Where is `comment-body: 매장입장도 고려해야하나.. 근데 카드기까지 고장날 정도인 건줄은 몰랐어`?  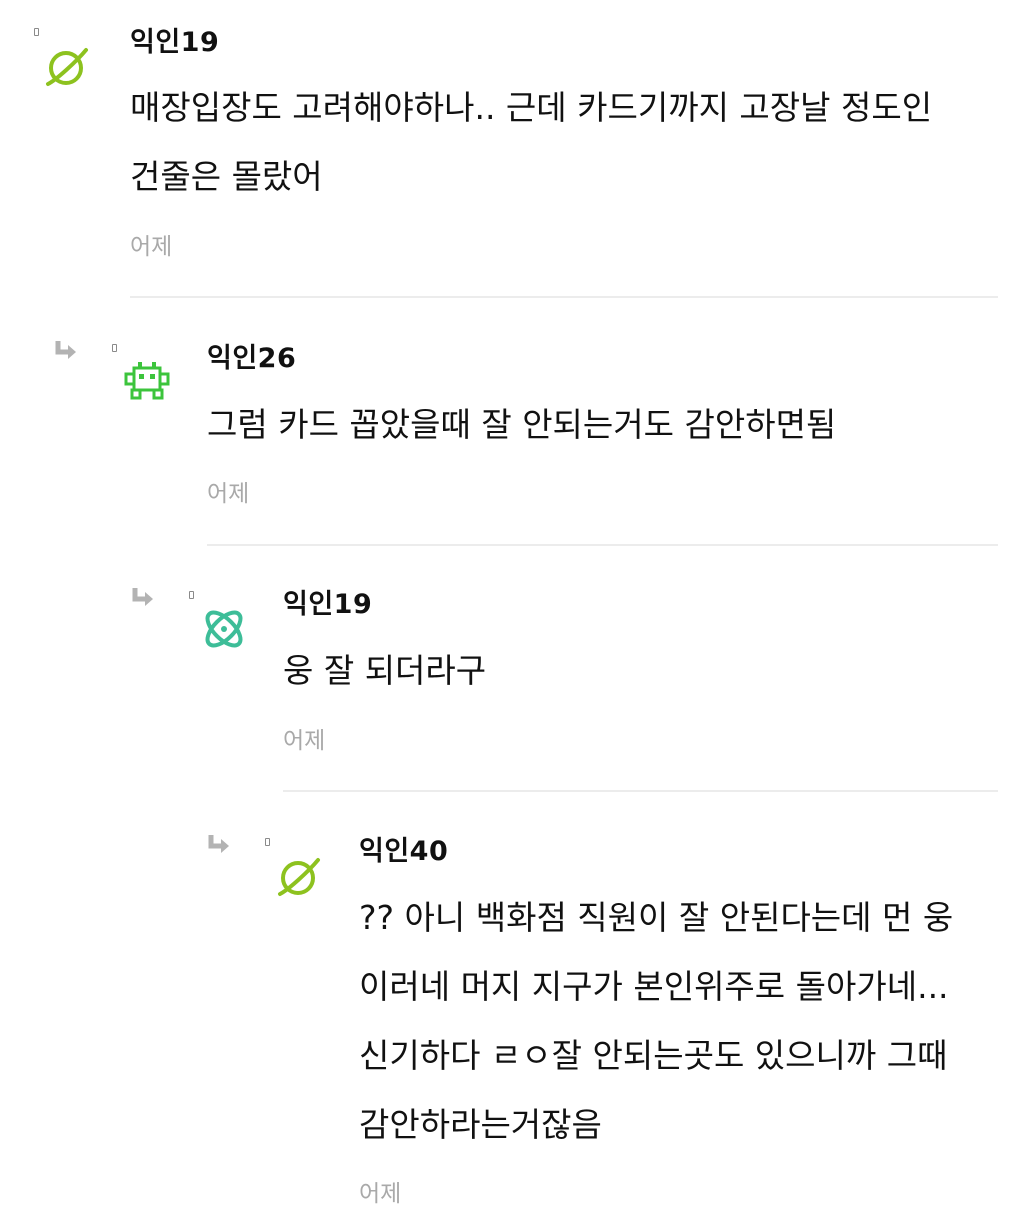 comment-body: 매장입장도 고려해야하나.. 근데 카드기까지 고장날 정도인 건줄은 몰랐어 is located at coordinates (531, 142).